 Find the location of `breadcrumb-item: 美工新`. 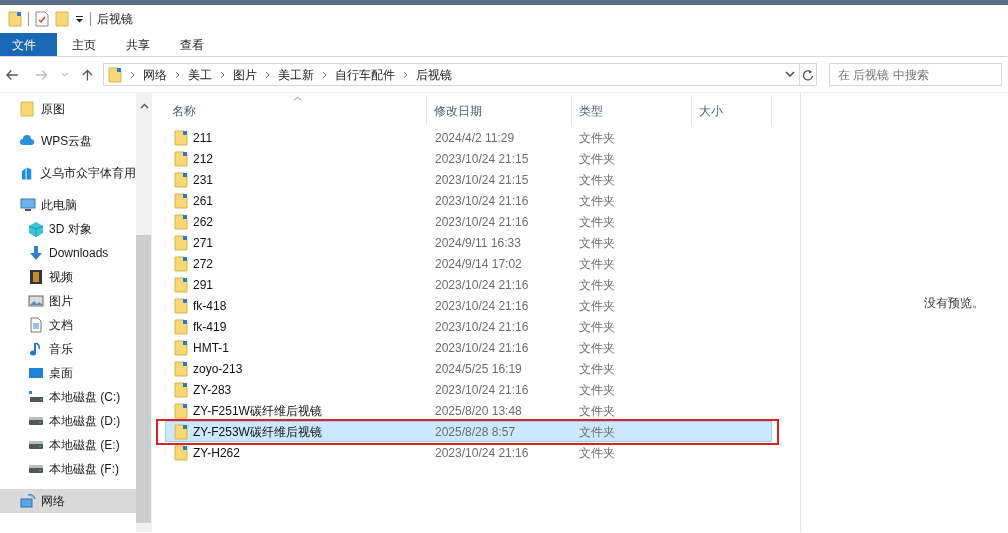

breadcrumb-item: 美工新 is located at coordinates (296, 74).